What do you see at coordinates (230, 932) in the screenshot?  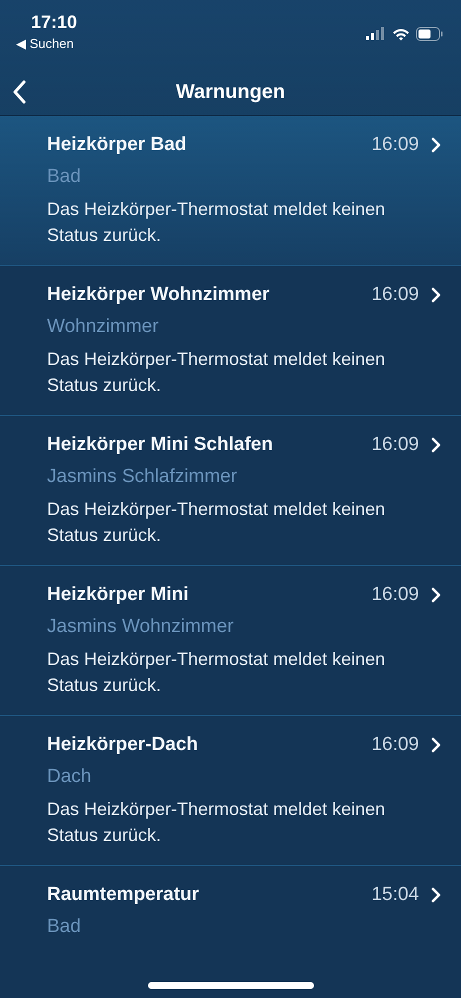 I see `warning-item: Raumtemperatur 15:04 Bad` at bounding box center [230, 932].